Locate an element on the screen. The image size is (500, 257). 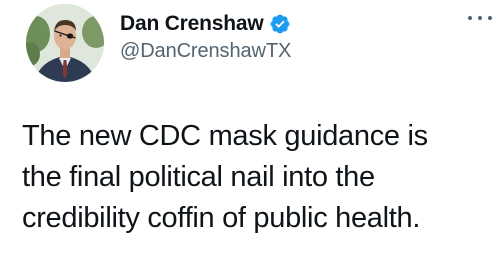
profile-photo-icon is located at coordinates (65, 43).